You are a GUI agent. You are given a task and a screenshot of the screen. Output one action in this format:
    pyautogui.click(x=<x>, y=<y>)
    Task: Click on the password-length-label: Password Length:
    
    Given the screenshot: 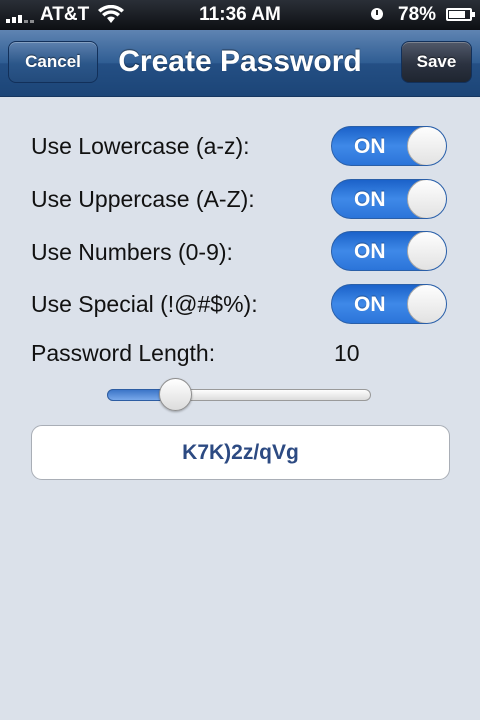 What is the action you would take?
    pyautogui.click(x=123, y=353)
    